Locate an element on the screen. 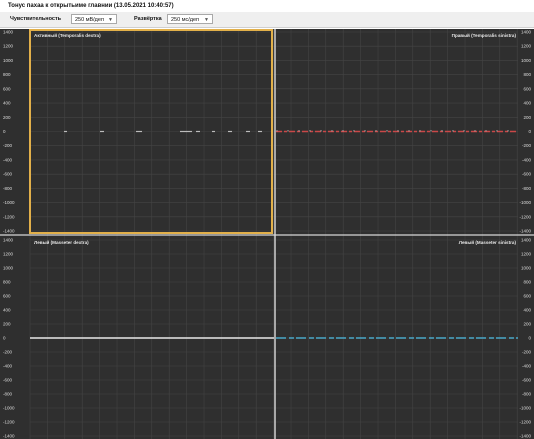 The image size is (534, 439). gain-value: 250 мс/деп is located at coordinates (185, 20).